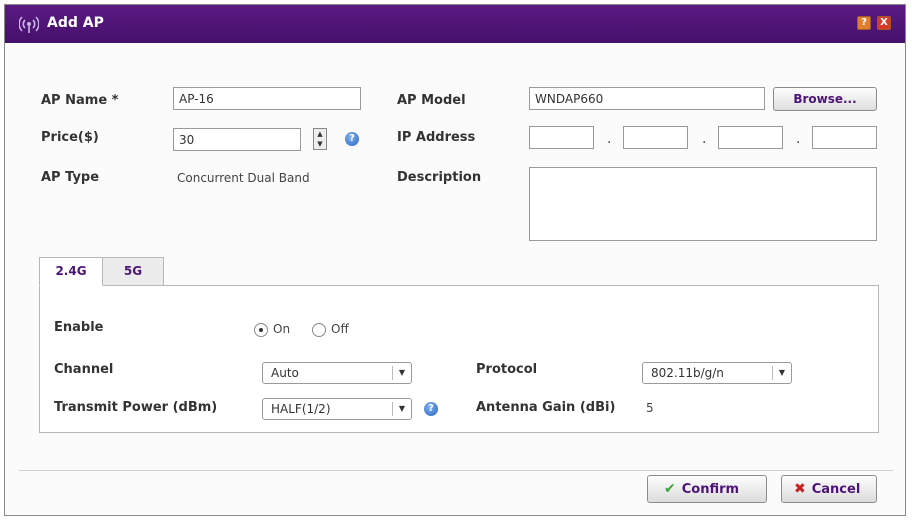 This screenshot has height=521, width=912. What do you see at coordinates (267, 98) in the screenshot?
I see `ap-name-input: AP-16` at bounding box center [267, 98].